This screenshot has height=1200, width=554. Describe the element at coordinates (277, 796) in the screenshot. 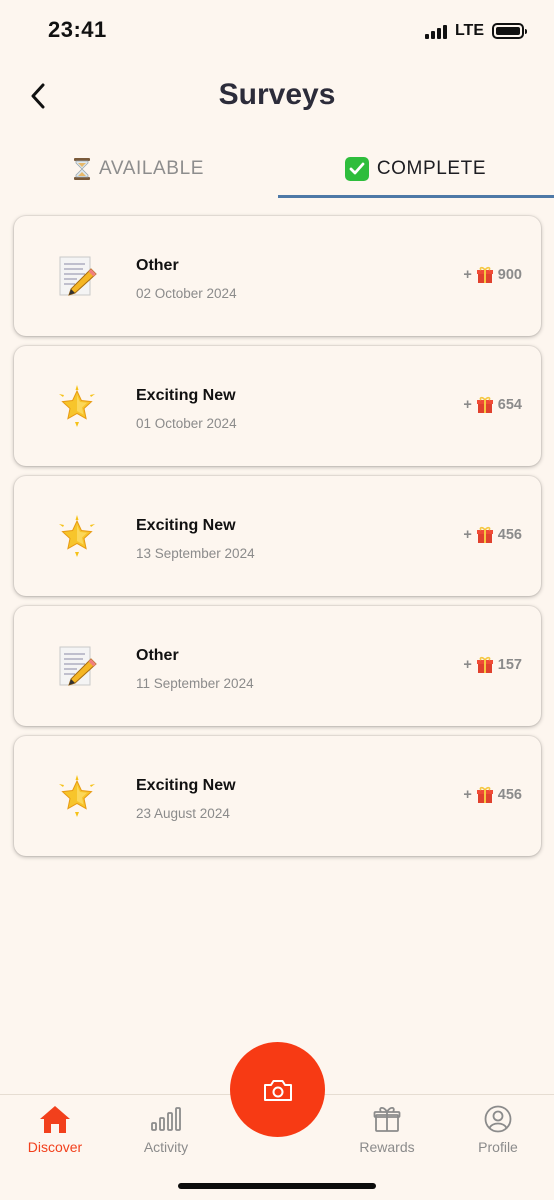

I see `survey-card: Exciting New 23 August 2024 + 456` at that location.